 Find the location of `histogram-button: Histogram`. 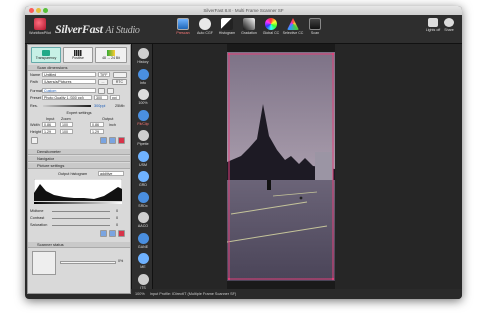

histogram-button: Histogram is located at coordinates (227, 29).